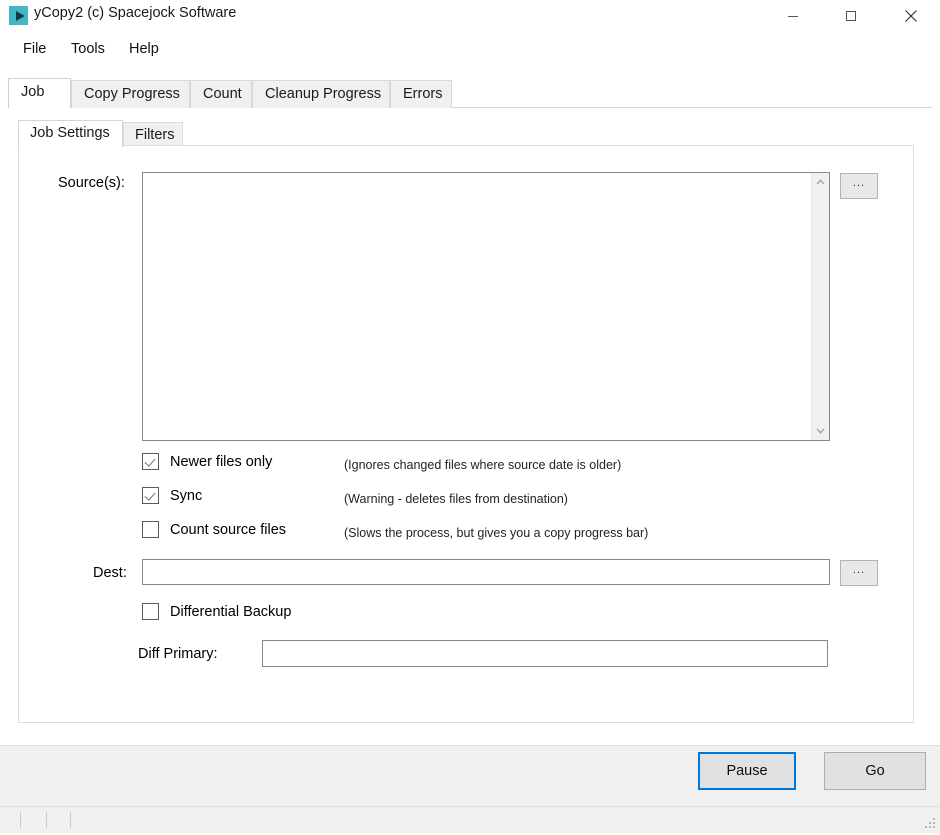 The width and height of the screenshot is (940, 835). I want to click on chevron-up-icon, so click(820, 182).